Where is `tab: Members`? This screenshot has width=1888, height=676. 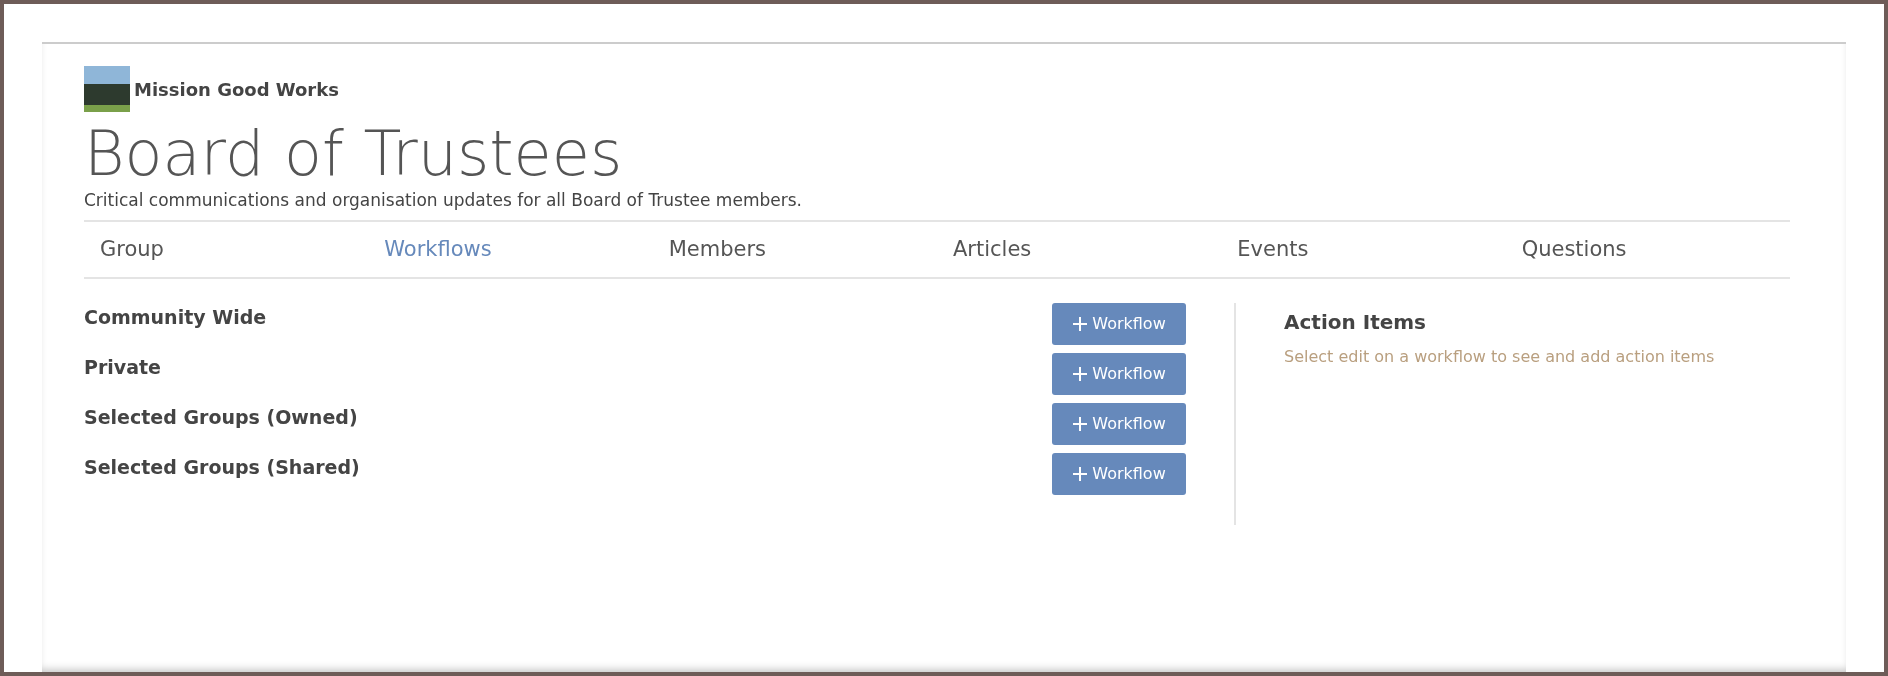 tab: Members is located at coordinates (794, 249).